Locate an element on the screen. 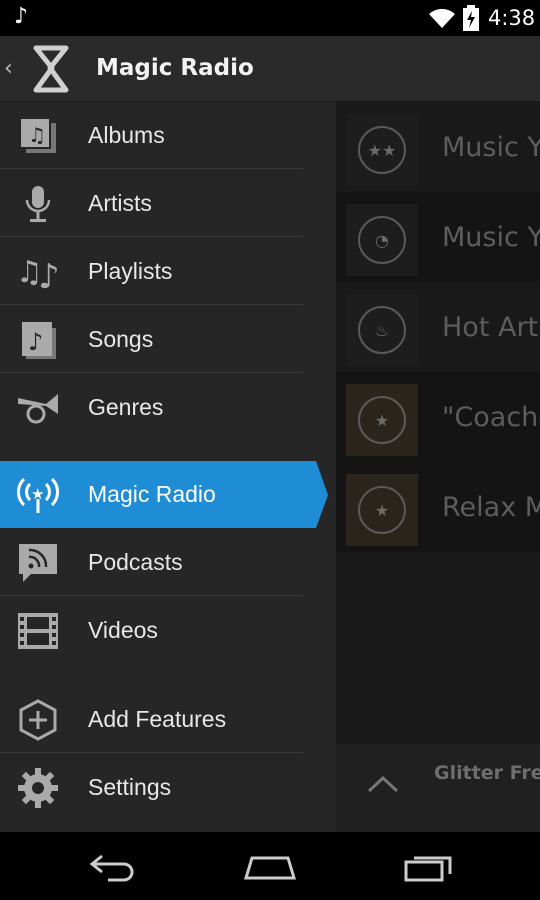 Image resolution: width=540 pixels, height=900 pixels. nav-recents-icon is located at coordinates (429, 866).